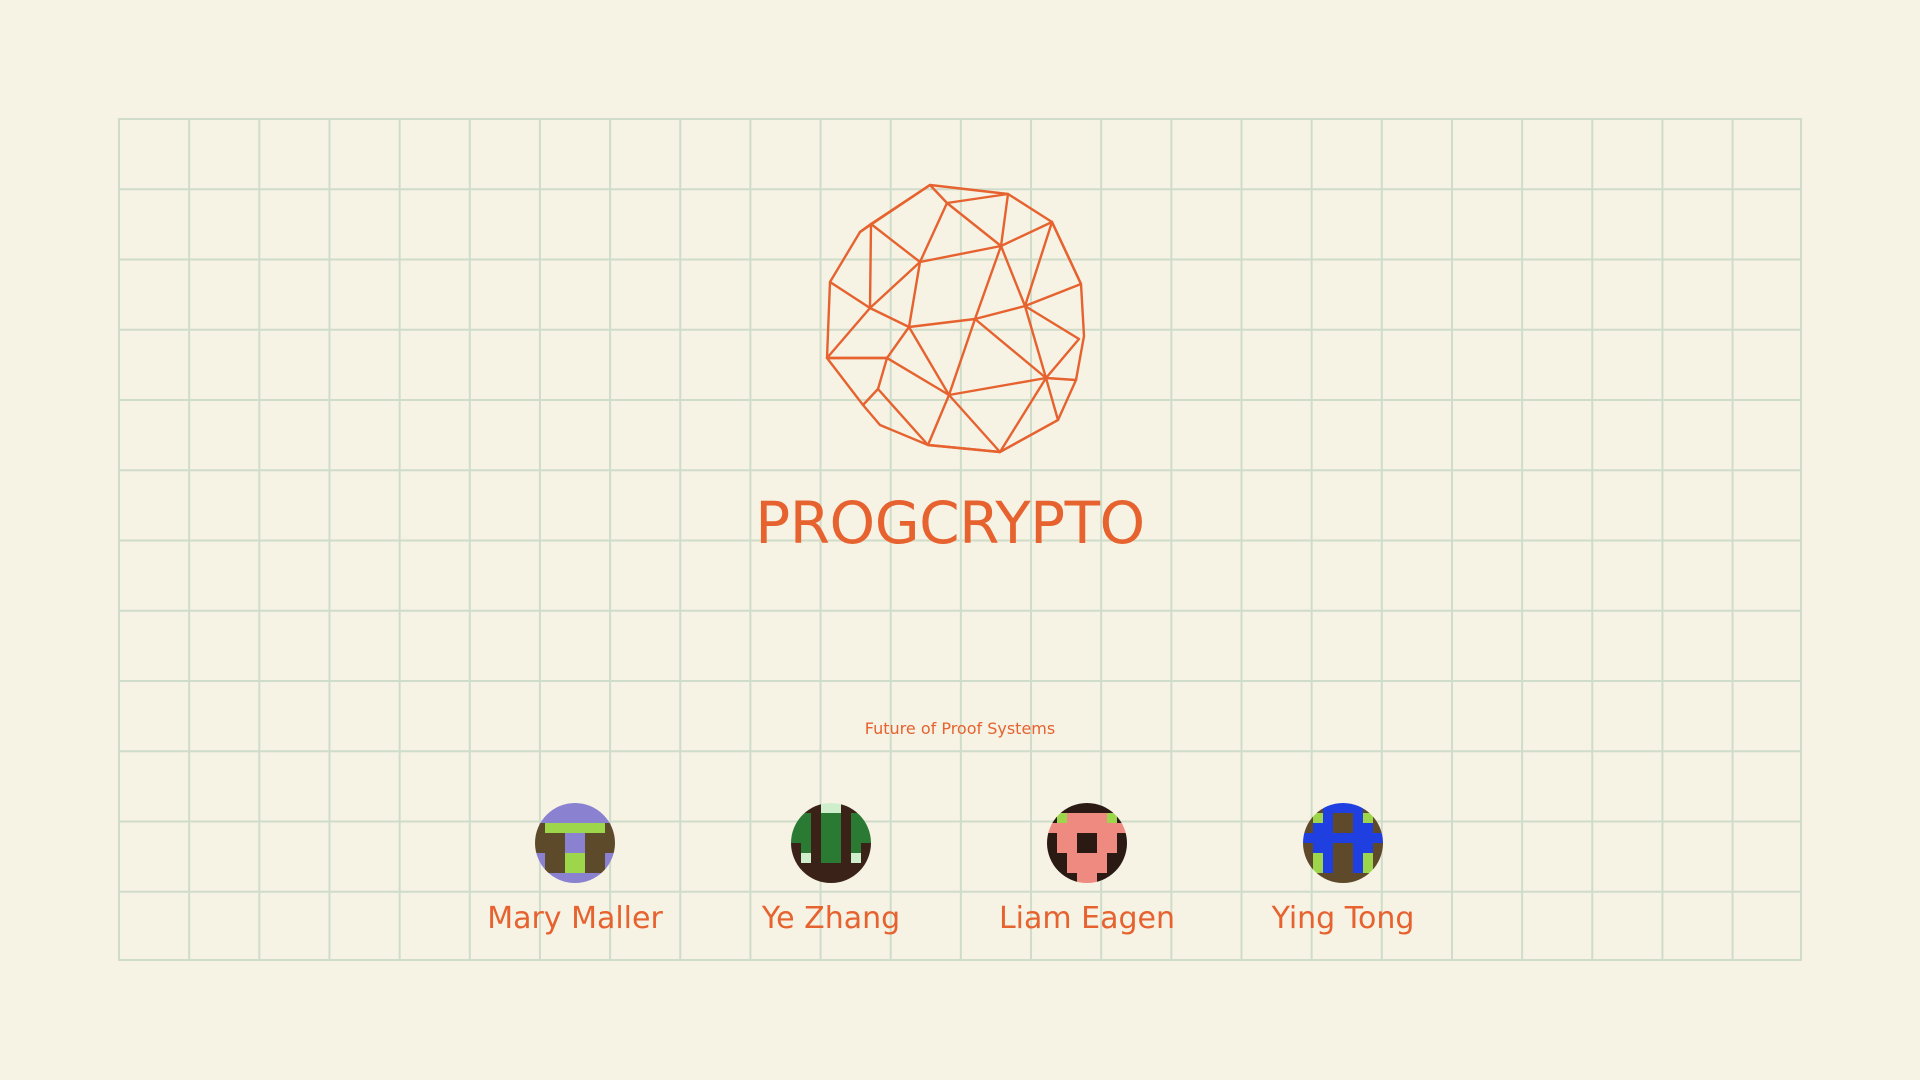 The width and height of the screenshot is (1920, 1080). What do you see at coordinates (1087, 870) in the screenshot?
I see `speaker-card: Liam Eagen` at bounding box center [1087, 870].